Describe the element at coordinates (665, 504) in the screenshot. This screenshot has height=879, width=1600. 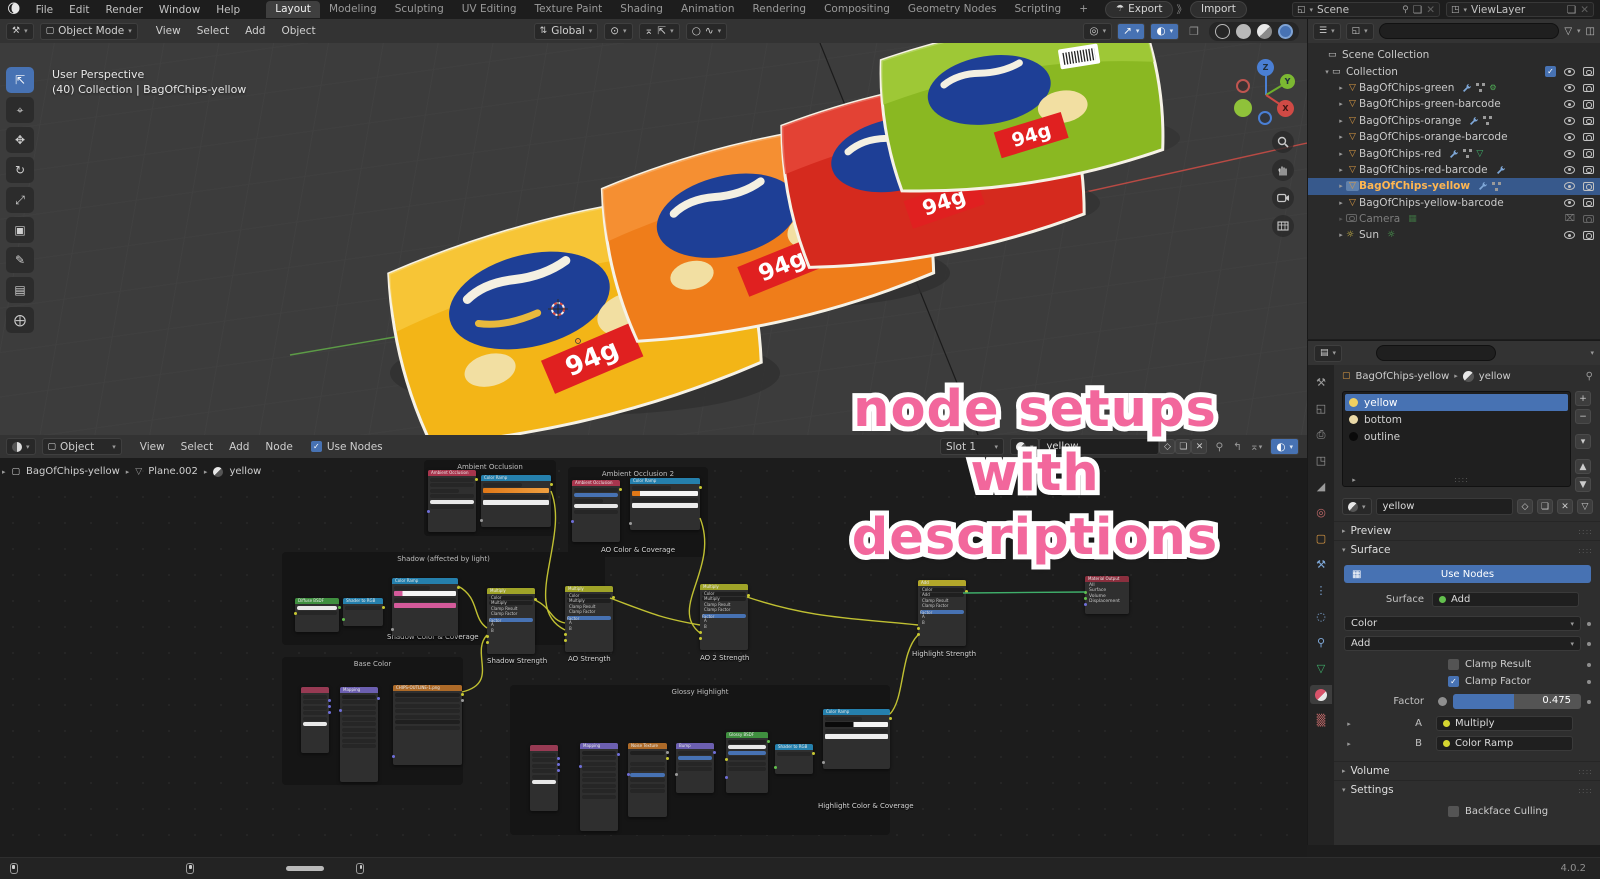
I see `node-color-ramp-2: Color Ramp` at that location.